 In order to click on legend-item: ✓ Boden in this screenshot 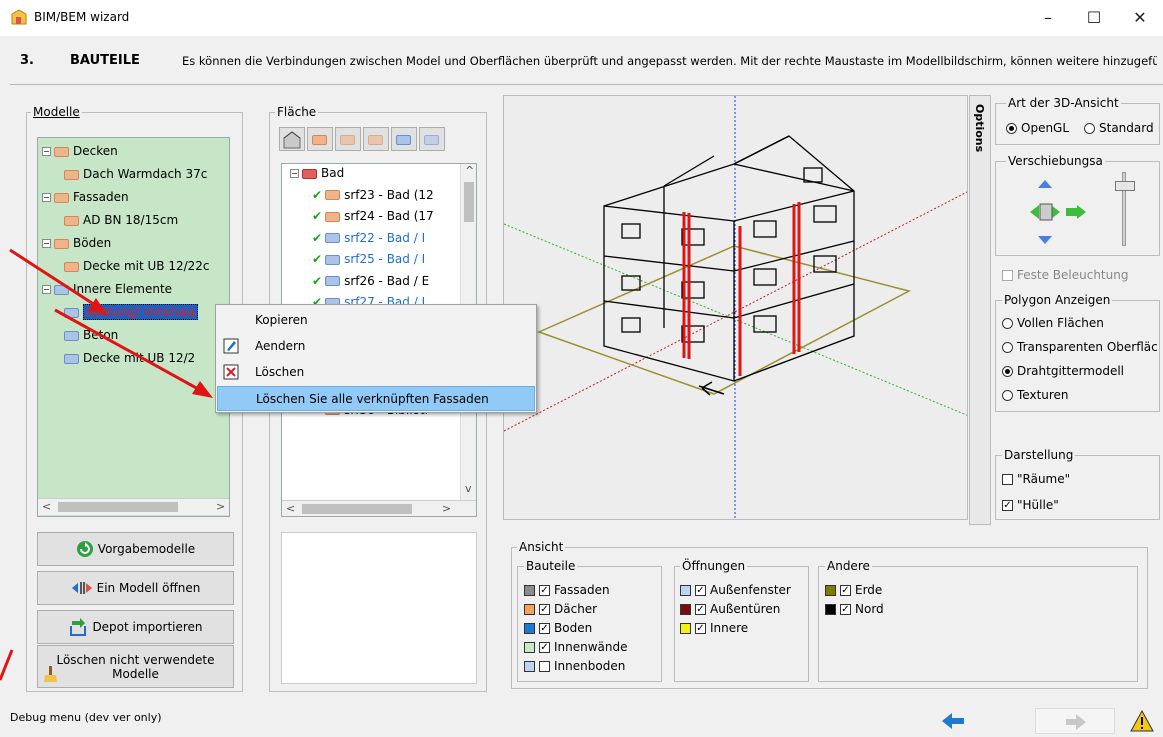, I will do `click(558, 628)`.